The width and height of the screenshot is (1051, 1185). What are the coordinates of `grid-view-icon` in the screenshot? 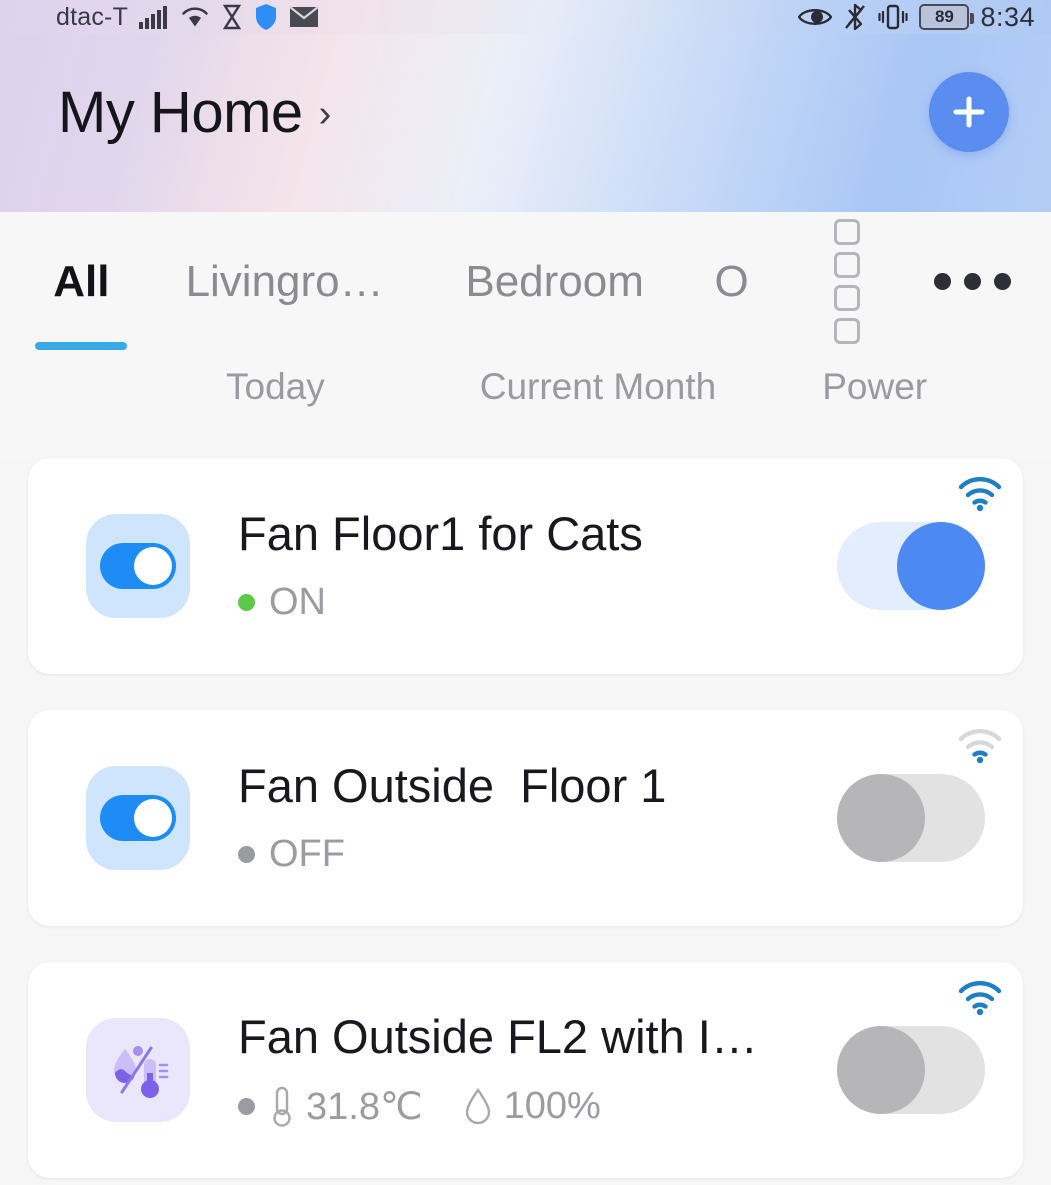 It's located at (847, 281).